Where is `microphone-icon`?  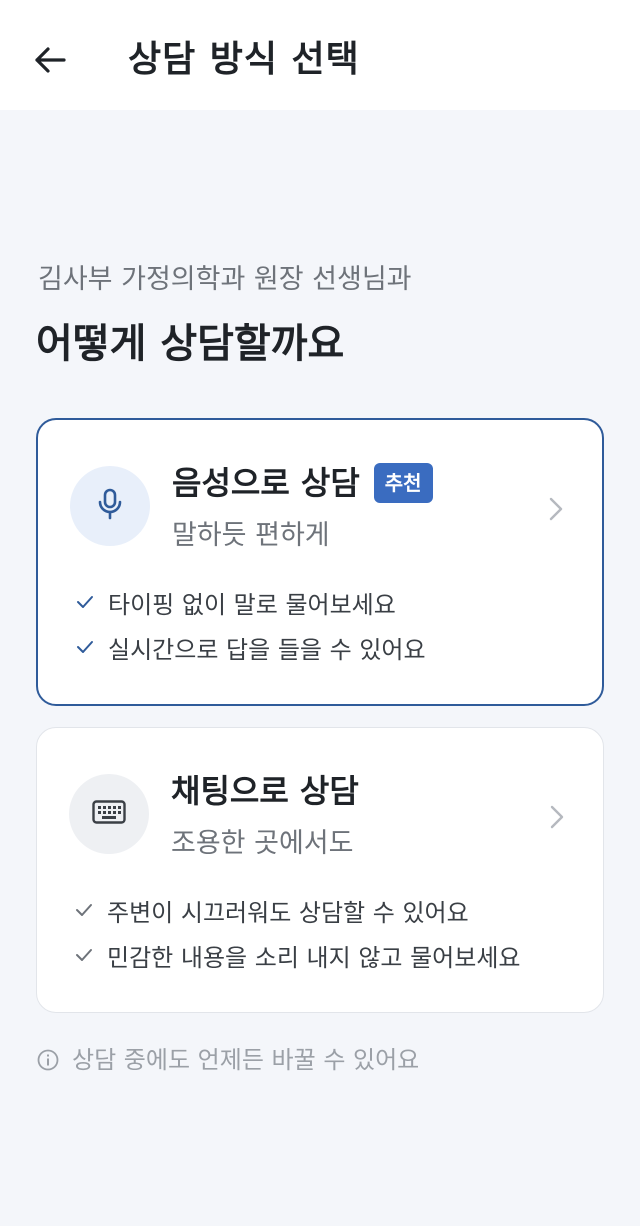
microphone-icon is located at coordinates (110, 506).